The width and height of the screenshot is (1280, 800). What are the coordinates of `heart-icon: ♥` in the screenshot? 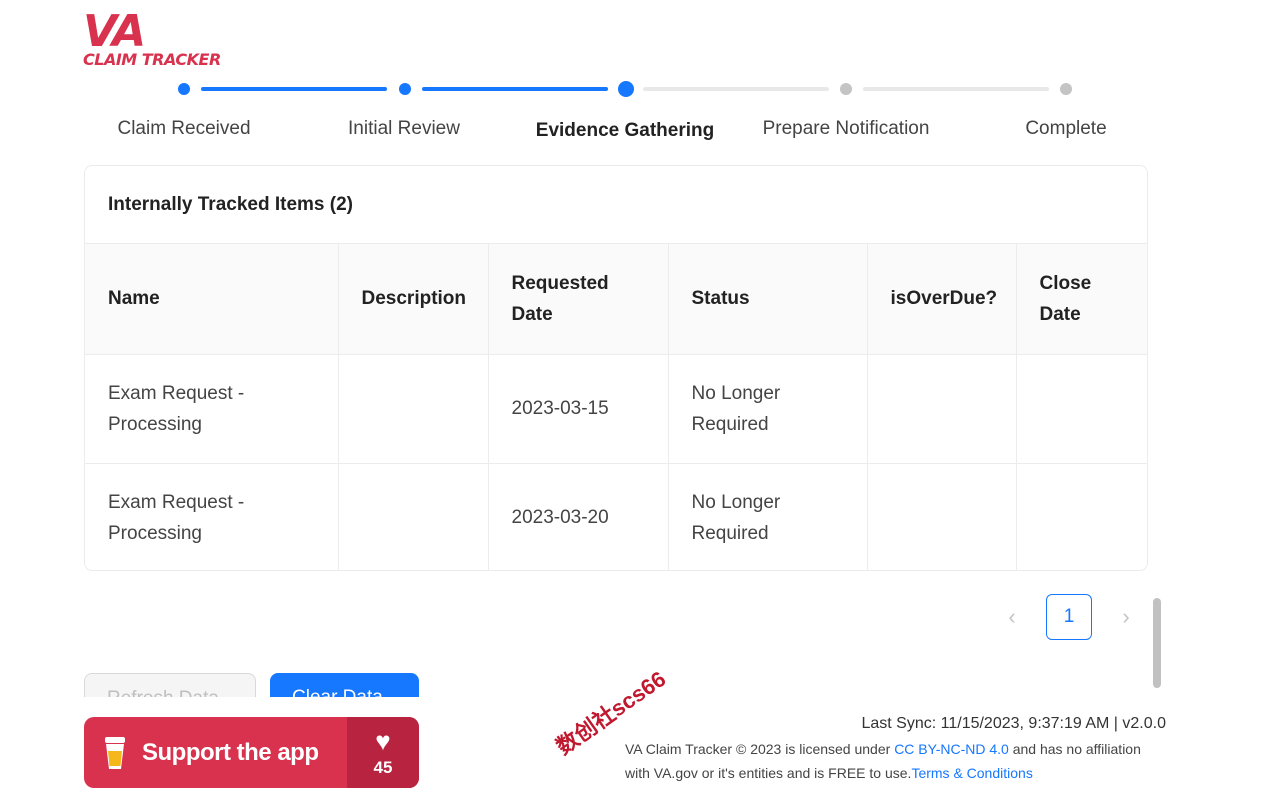 It's located at (382, 741).